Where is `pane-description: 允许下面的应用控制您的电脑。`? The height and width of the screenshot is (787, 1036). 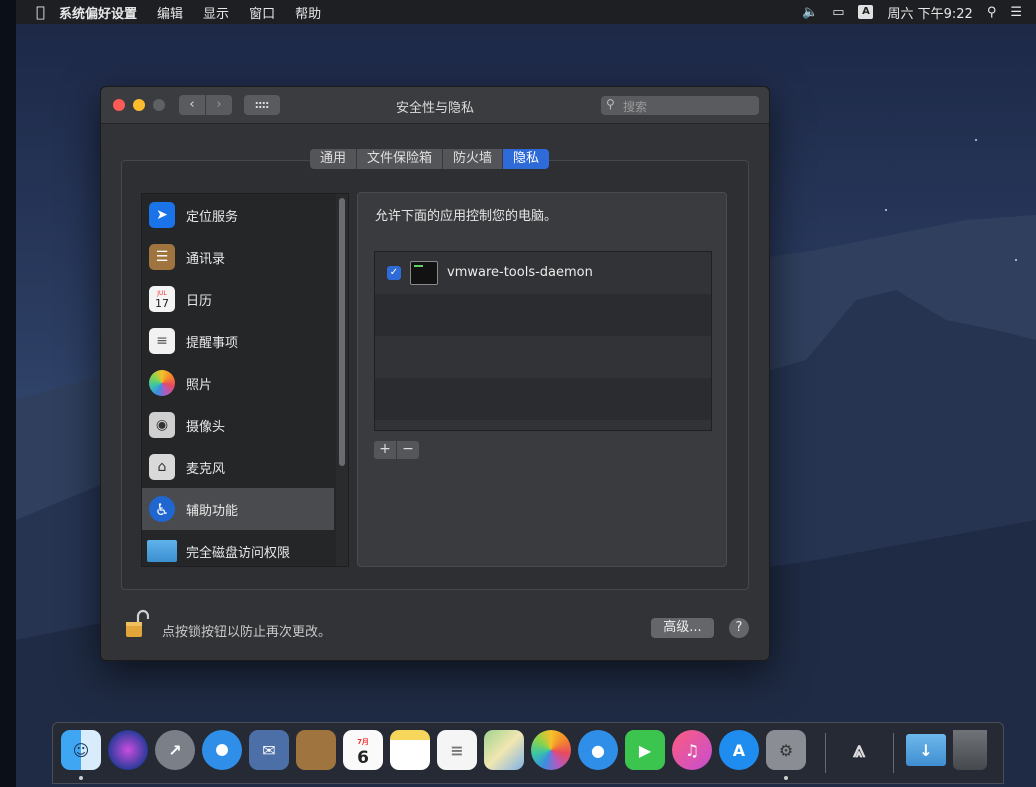
pane-description: 允许下面的应用控制您的电脑。 is located at coordinates (466, 216).